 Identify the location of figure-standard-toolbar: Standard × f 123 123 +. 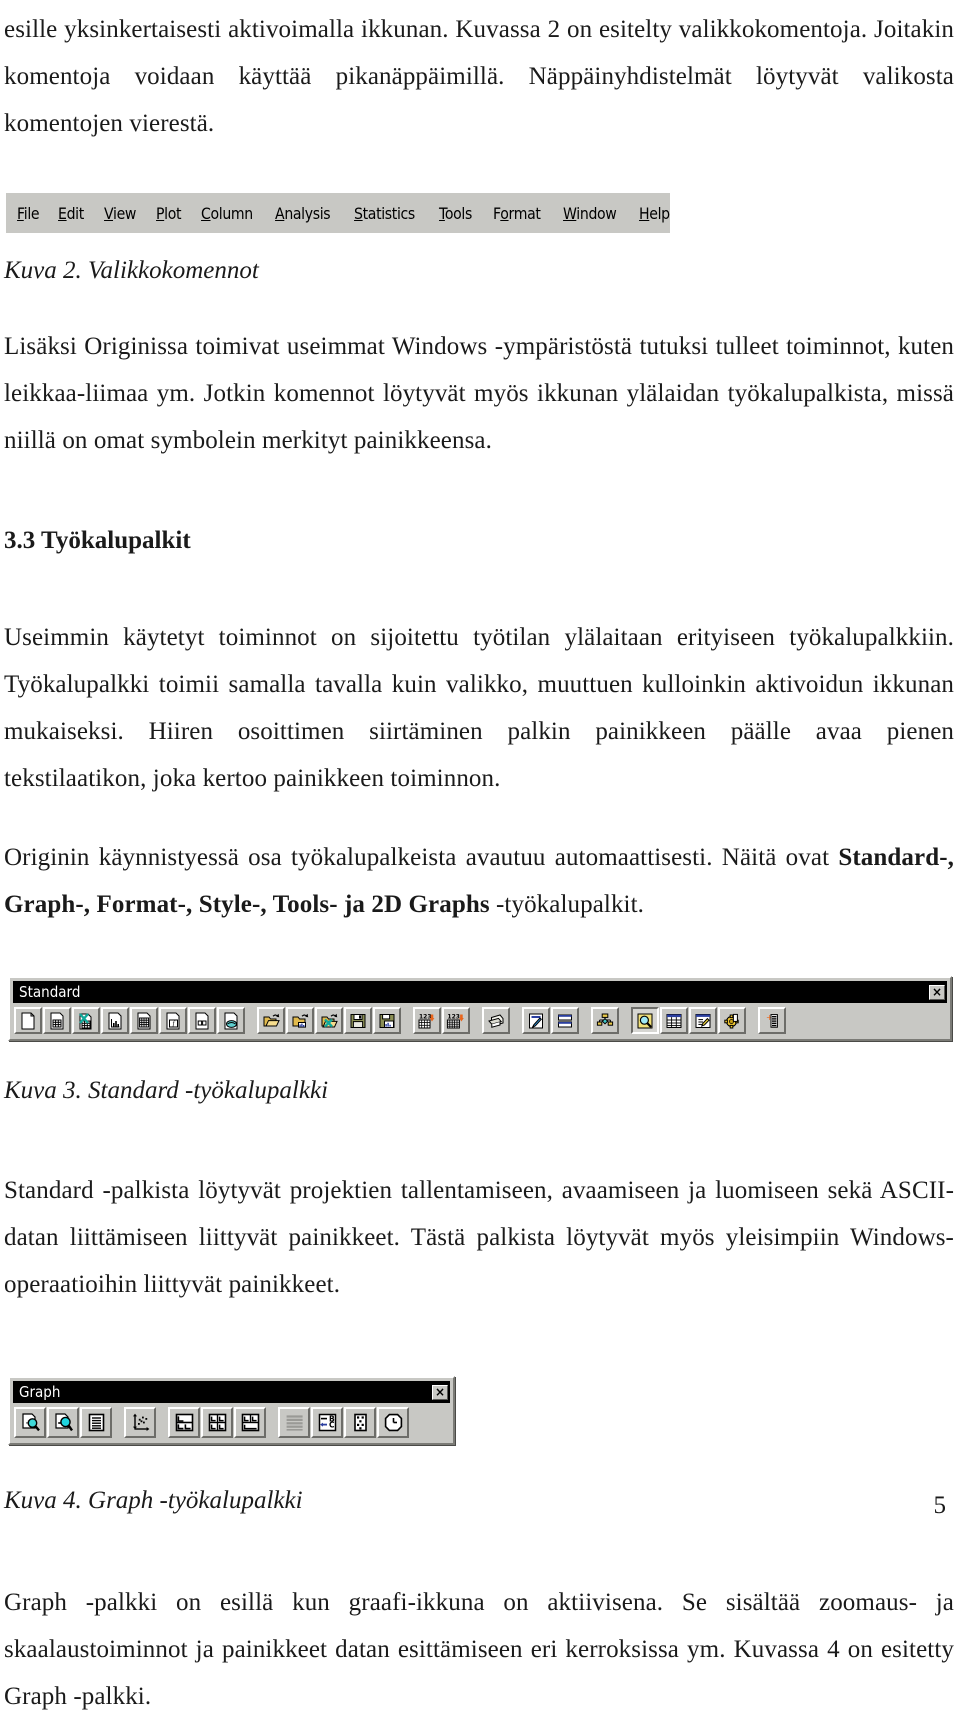
(484, 1008).